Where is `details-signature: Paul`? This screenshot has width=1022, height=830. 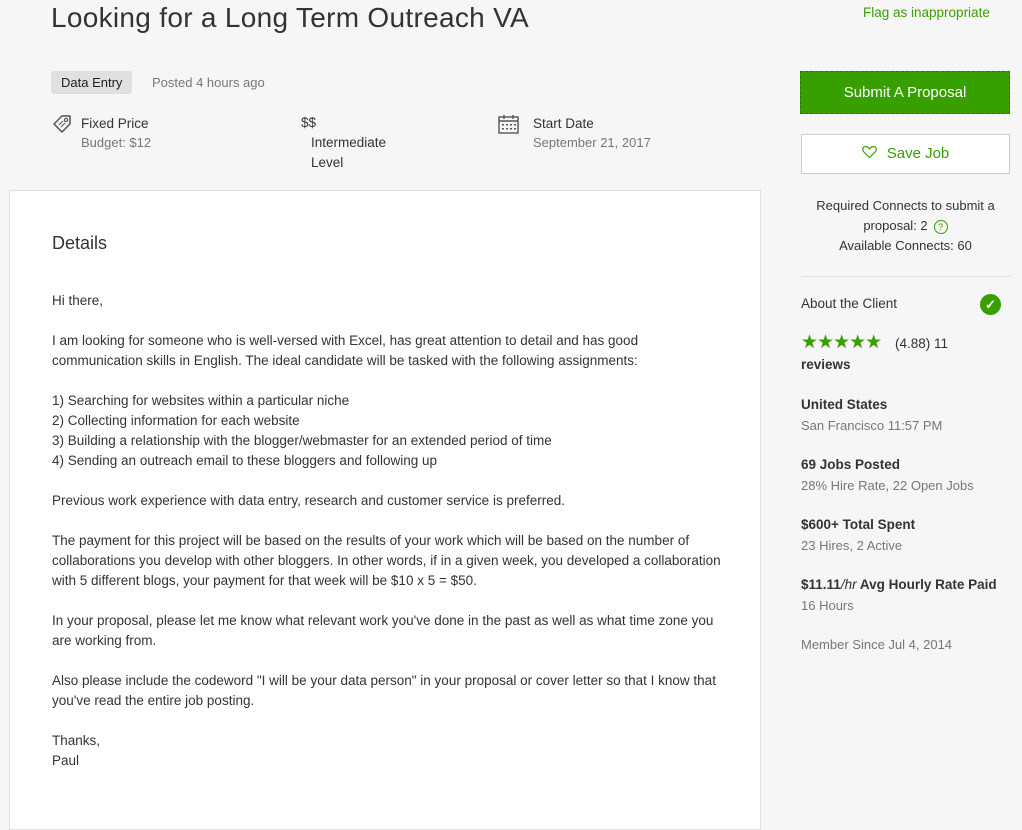 details-signature: Paul is located at coordinates (66, 760).